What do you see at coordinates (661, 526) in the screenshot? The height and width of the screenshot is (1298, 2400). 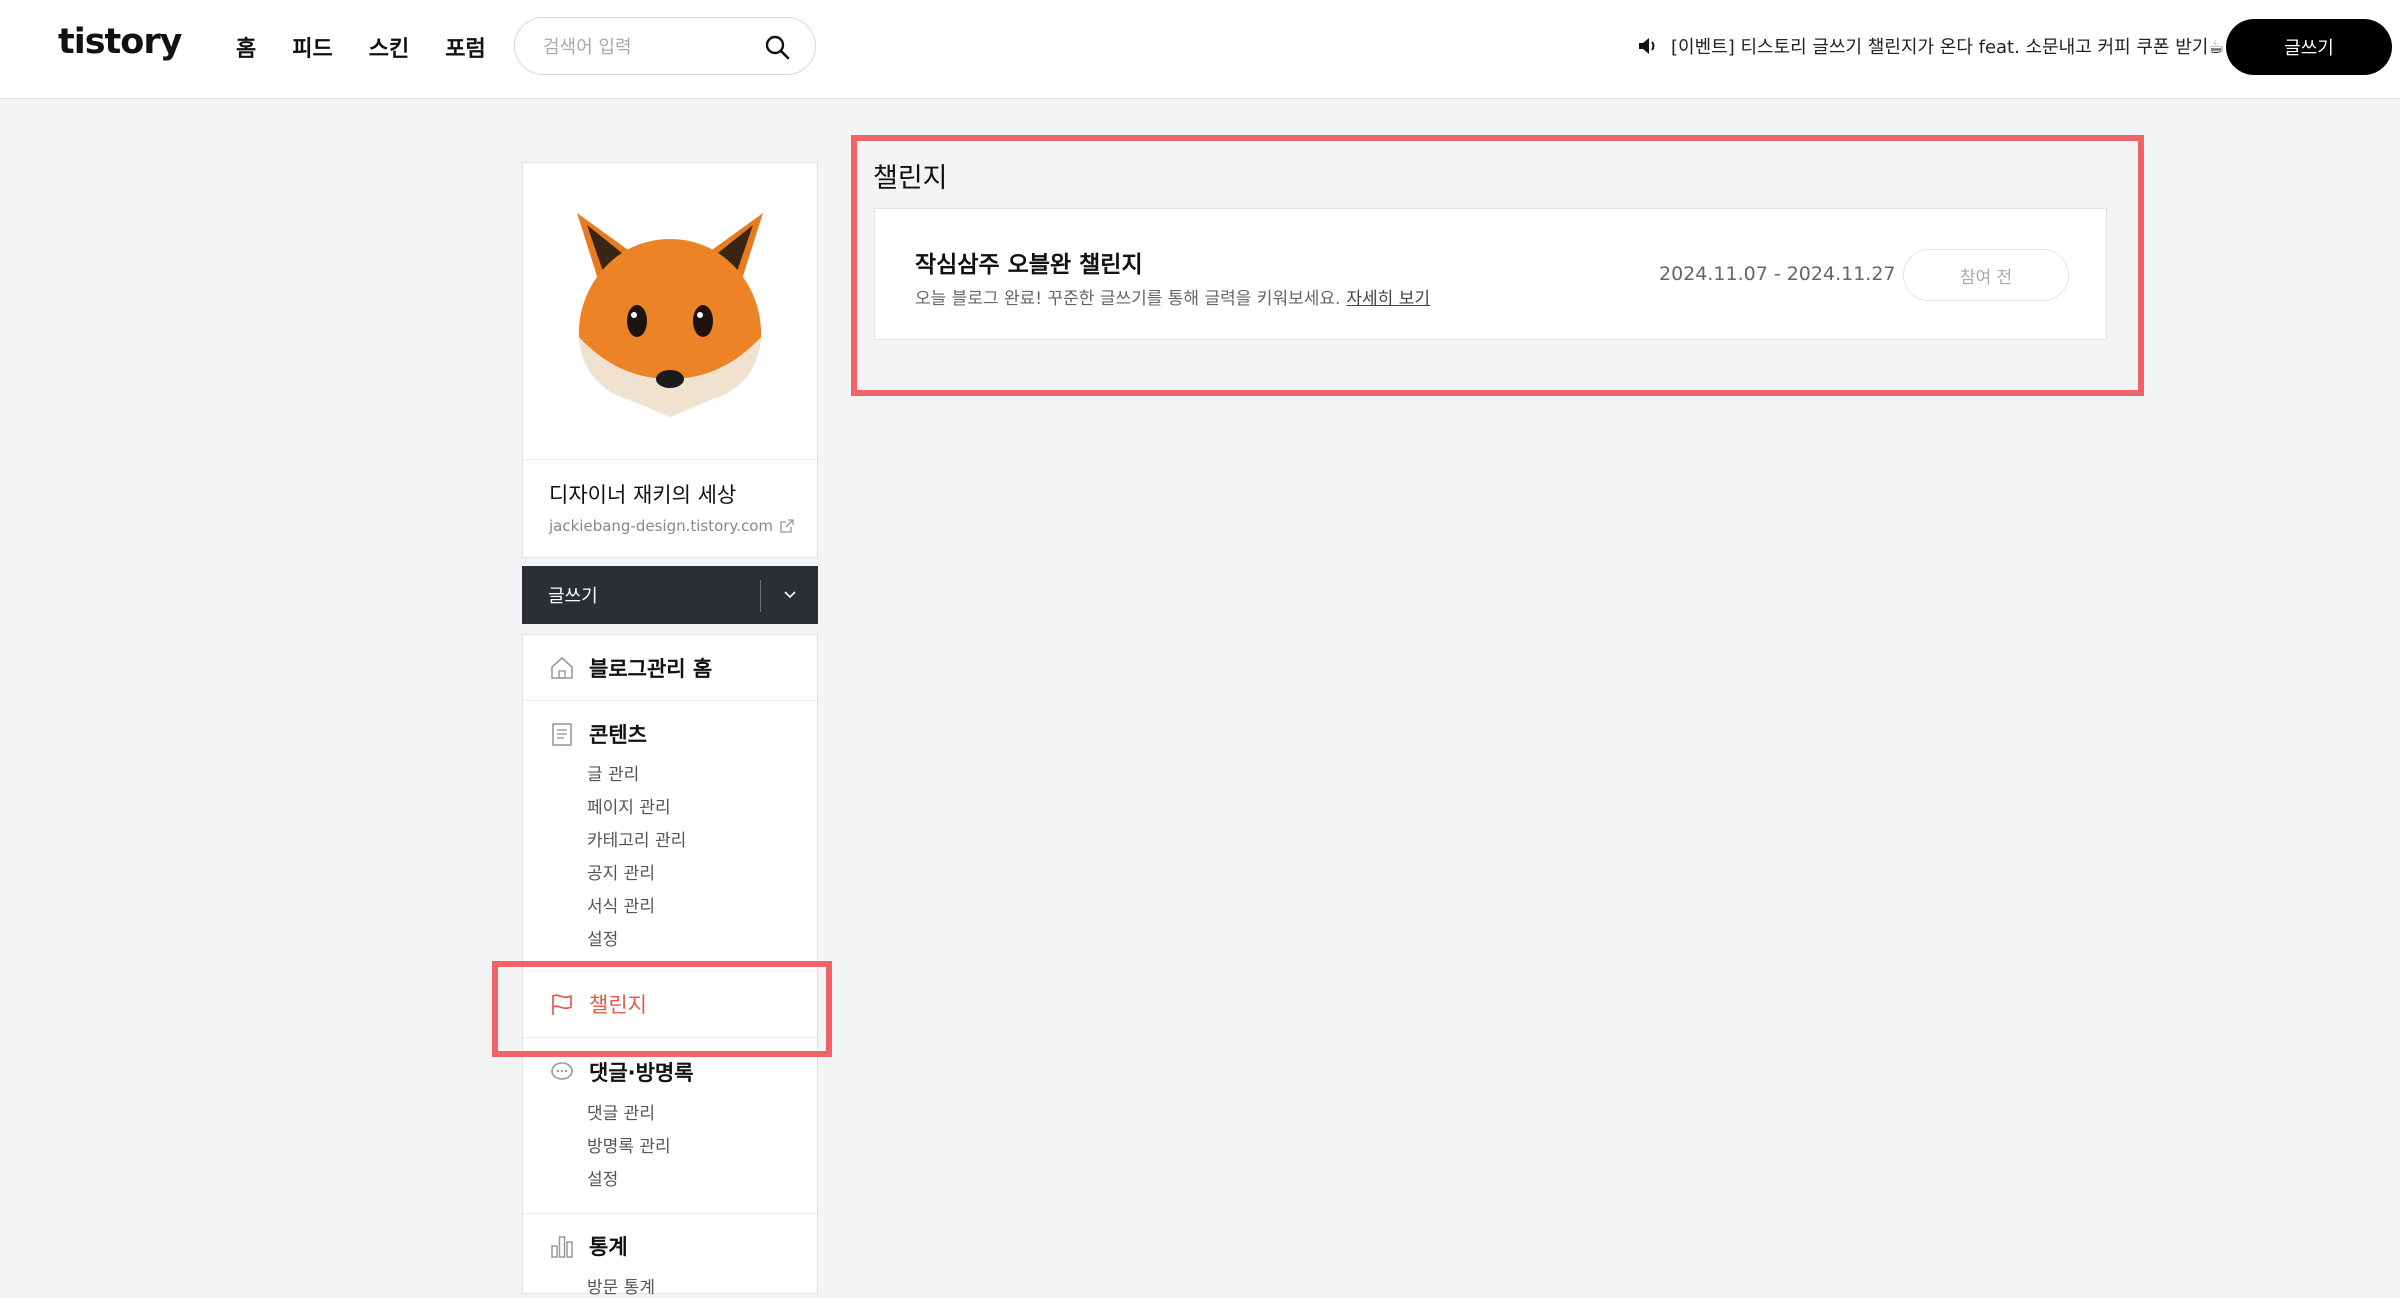 I see `blog-url-text: jackiebang-design.tistory.com` at bounding box center [661, 526].